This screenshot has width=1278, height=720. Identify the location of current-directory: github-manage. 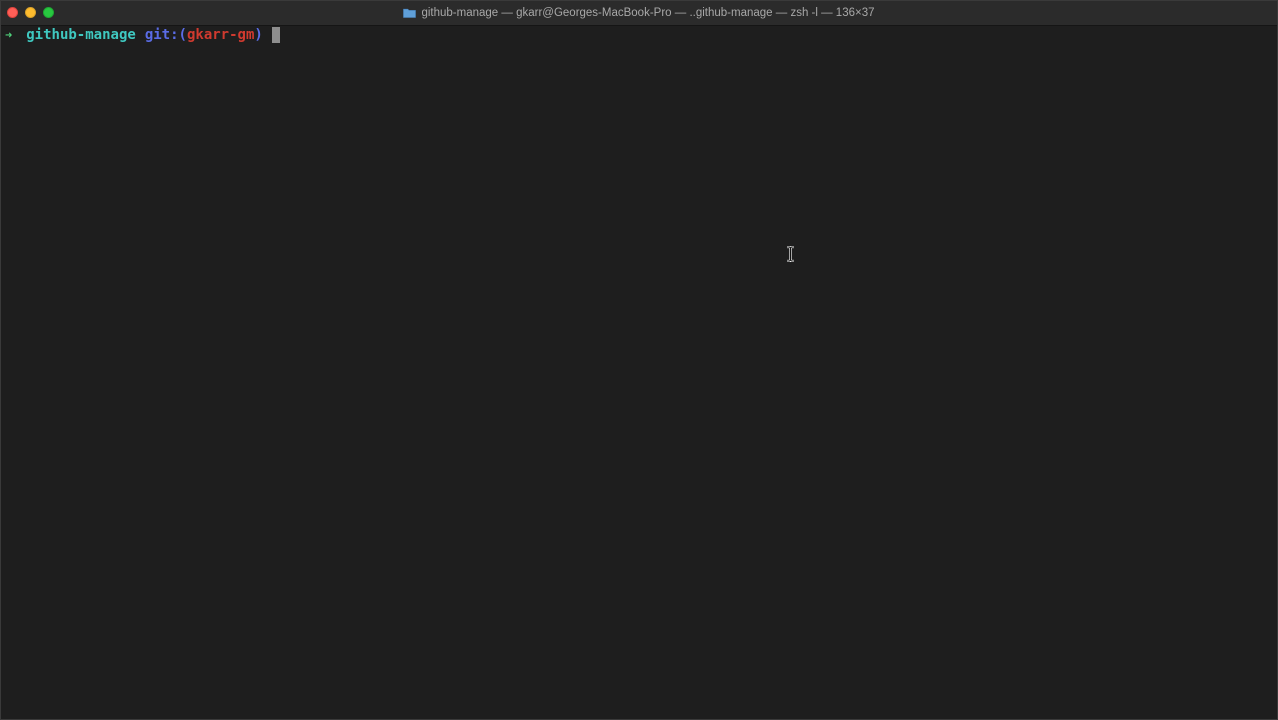
(81, 35).